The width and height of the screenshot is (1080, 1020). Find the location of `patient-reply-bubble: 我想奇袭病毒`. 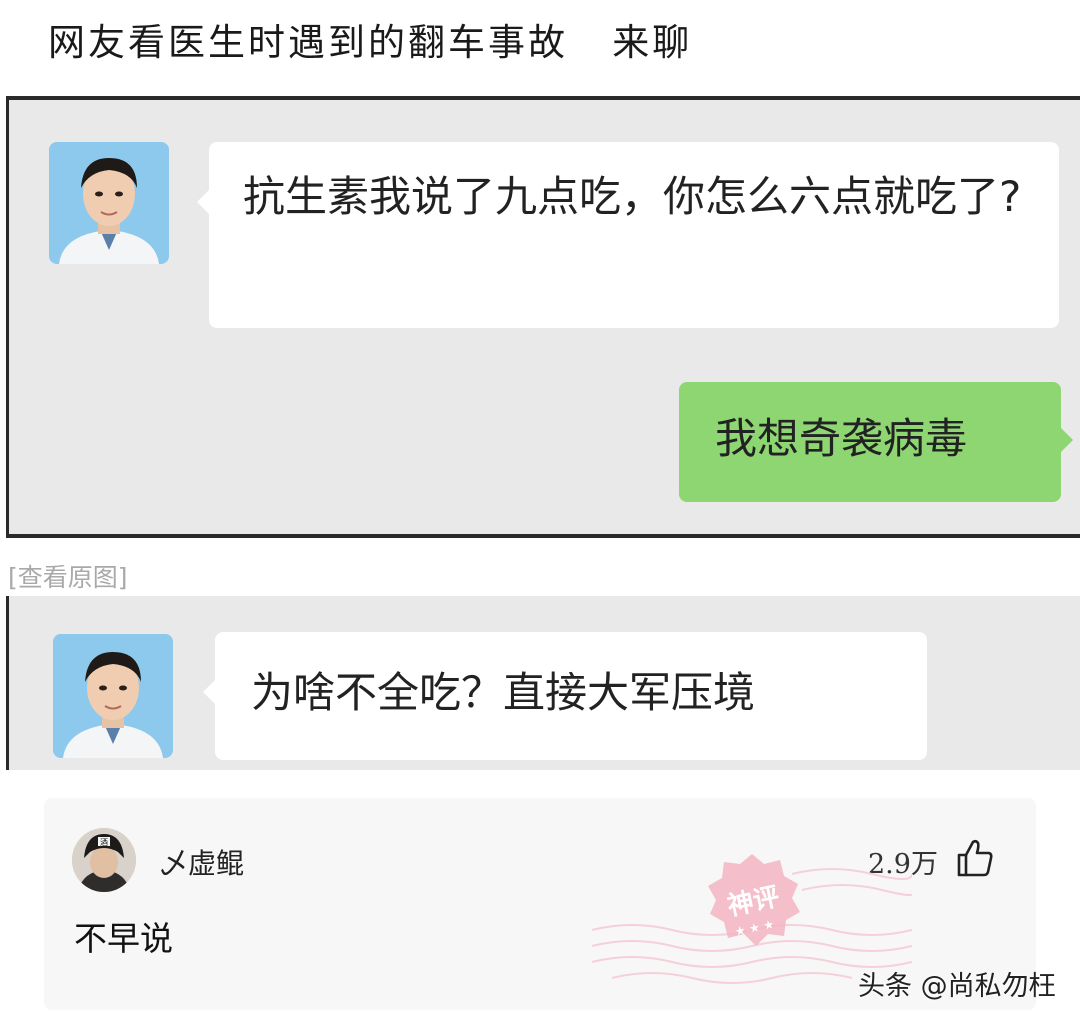

patient-reply-bubble: 我想奇袭病毒 is located at coordinates (876, 442).